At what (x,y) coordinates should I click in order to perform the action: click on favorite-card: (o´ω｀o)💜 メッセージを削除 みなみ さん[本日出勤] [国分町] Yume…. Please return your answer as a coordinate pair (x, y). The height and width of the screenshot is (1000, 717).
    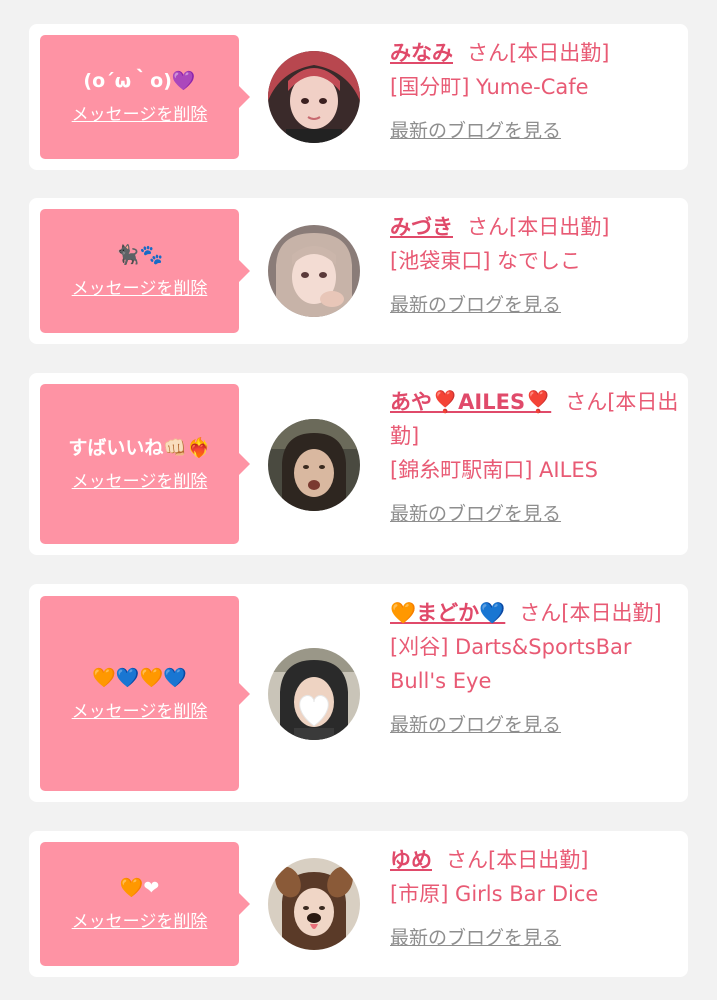
    Looking at the image, I should click on (358, 97).